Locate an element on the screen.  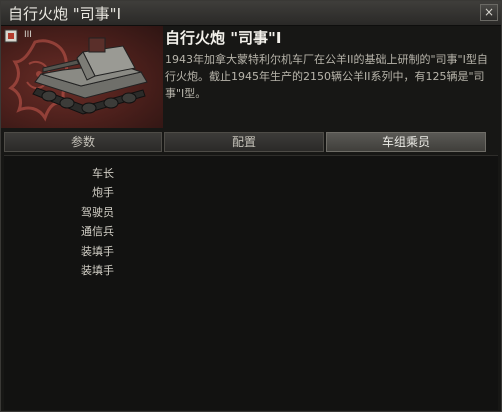
tab-configuration: 配置 is located at coordinates (244, 142).